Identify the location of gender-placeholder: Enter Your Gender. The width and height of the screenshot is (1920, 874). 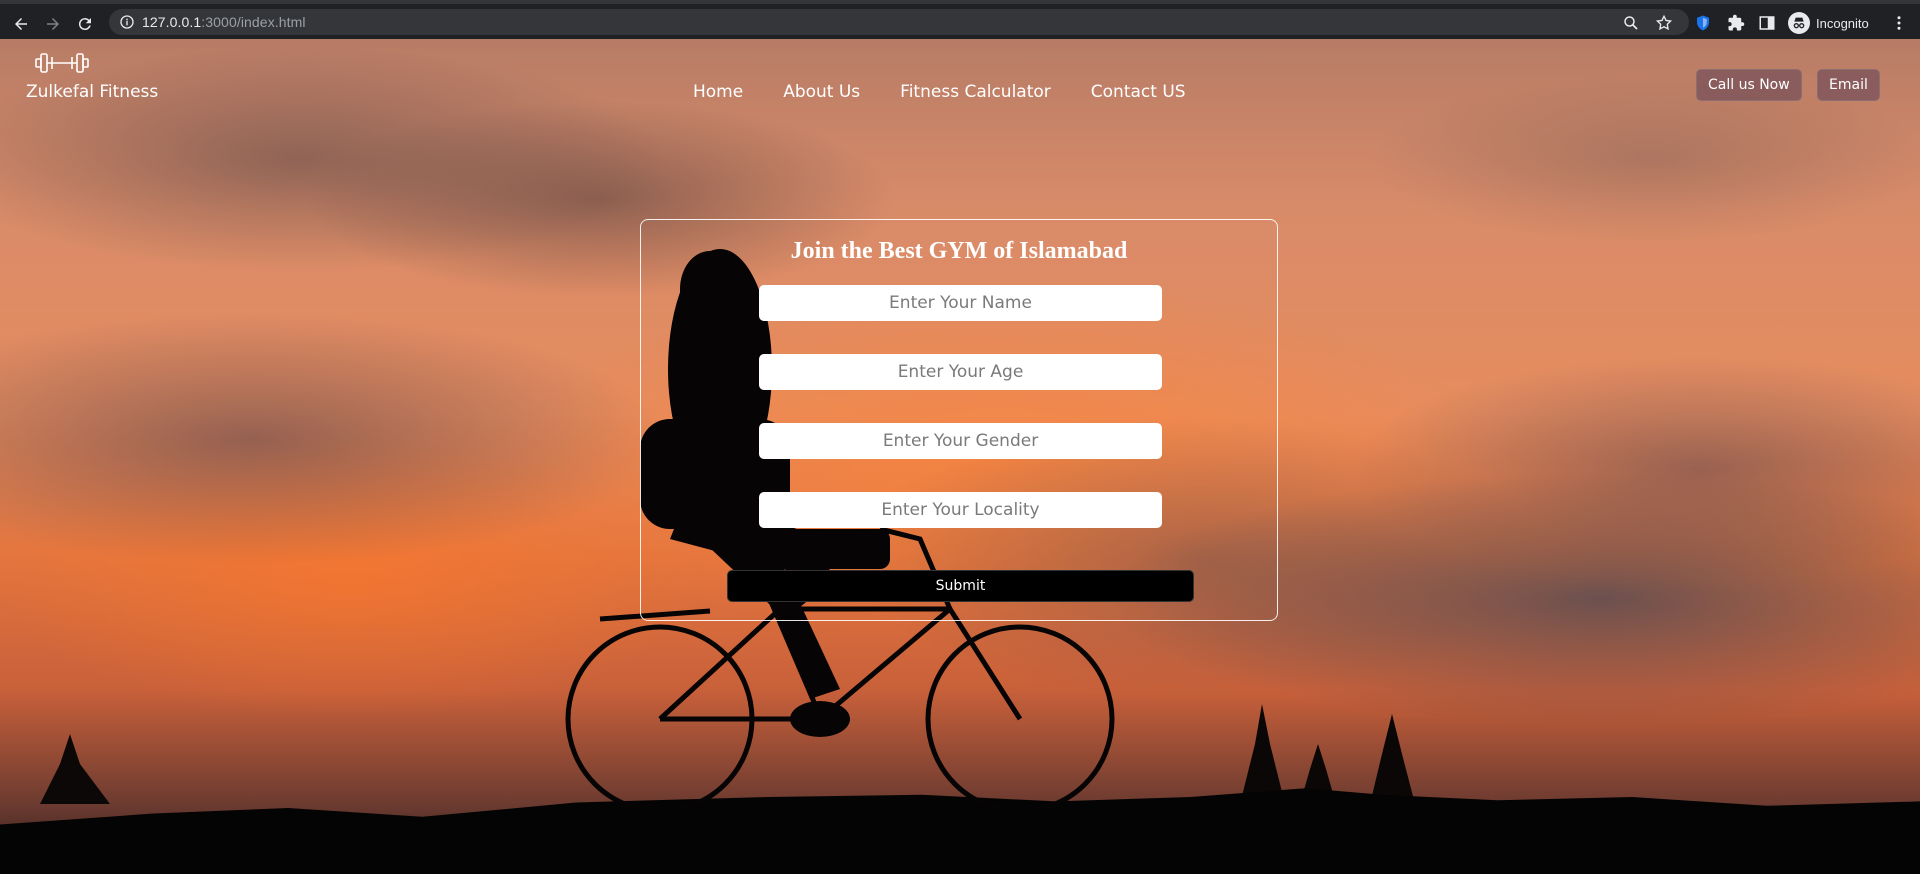
(960, 441).